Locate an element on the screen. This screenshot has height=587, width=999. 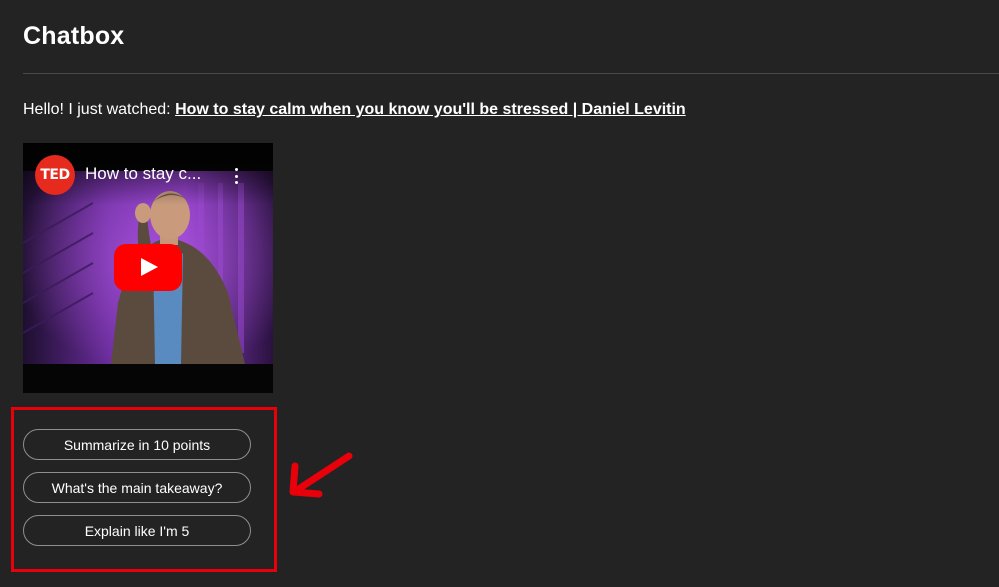
page-title: Chatbox is located at coordinates (74, 36).